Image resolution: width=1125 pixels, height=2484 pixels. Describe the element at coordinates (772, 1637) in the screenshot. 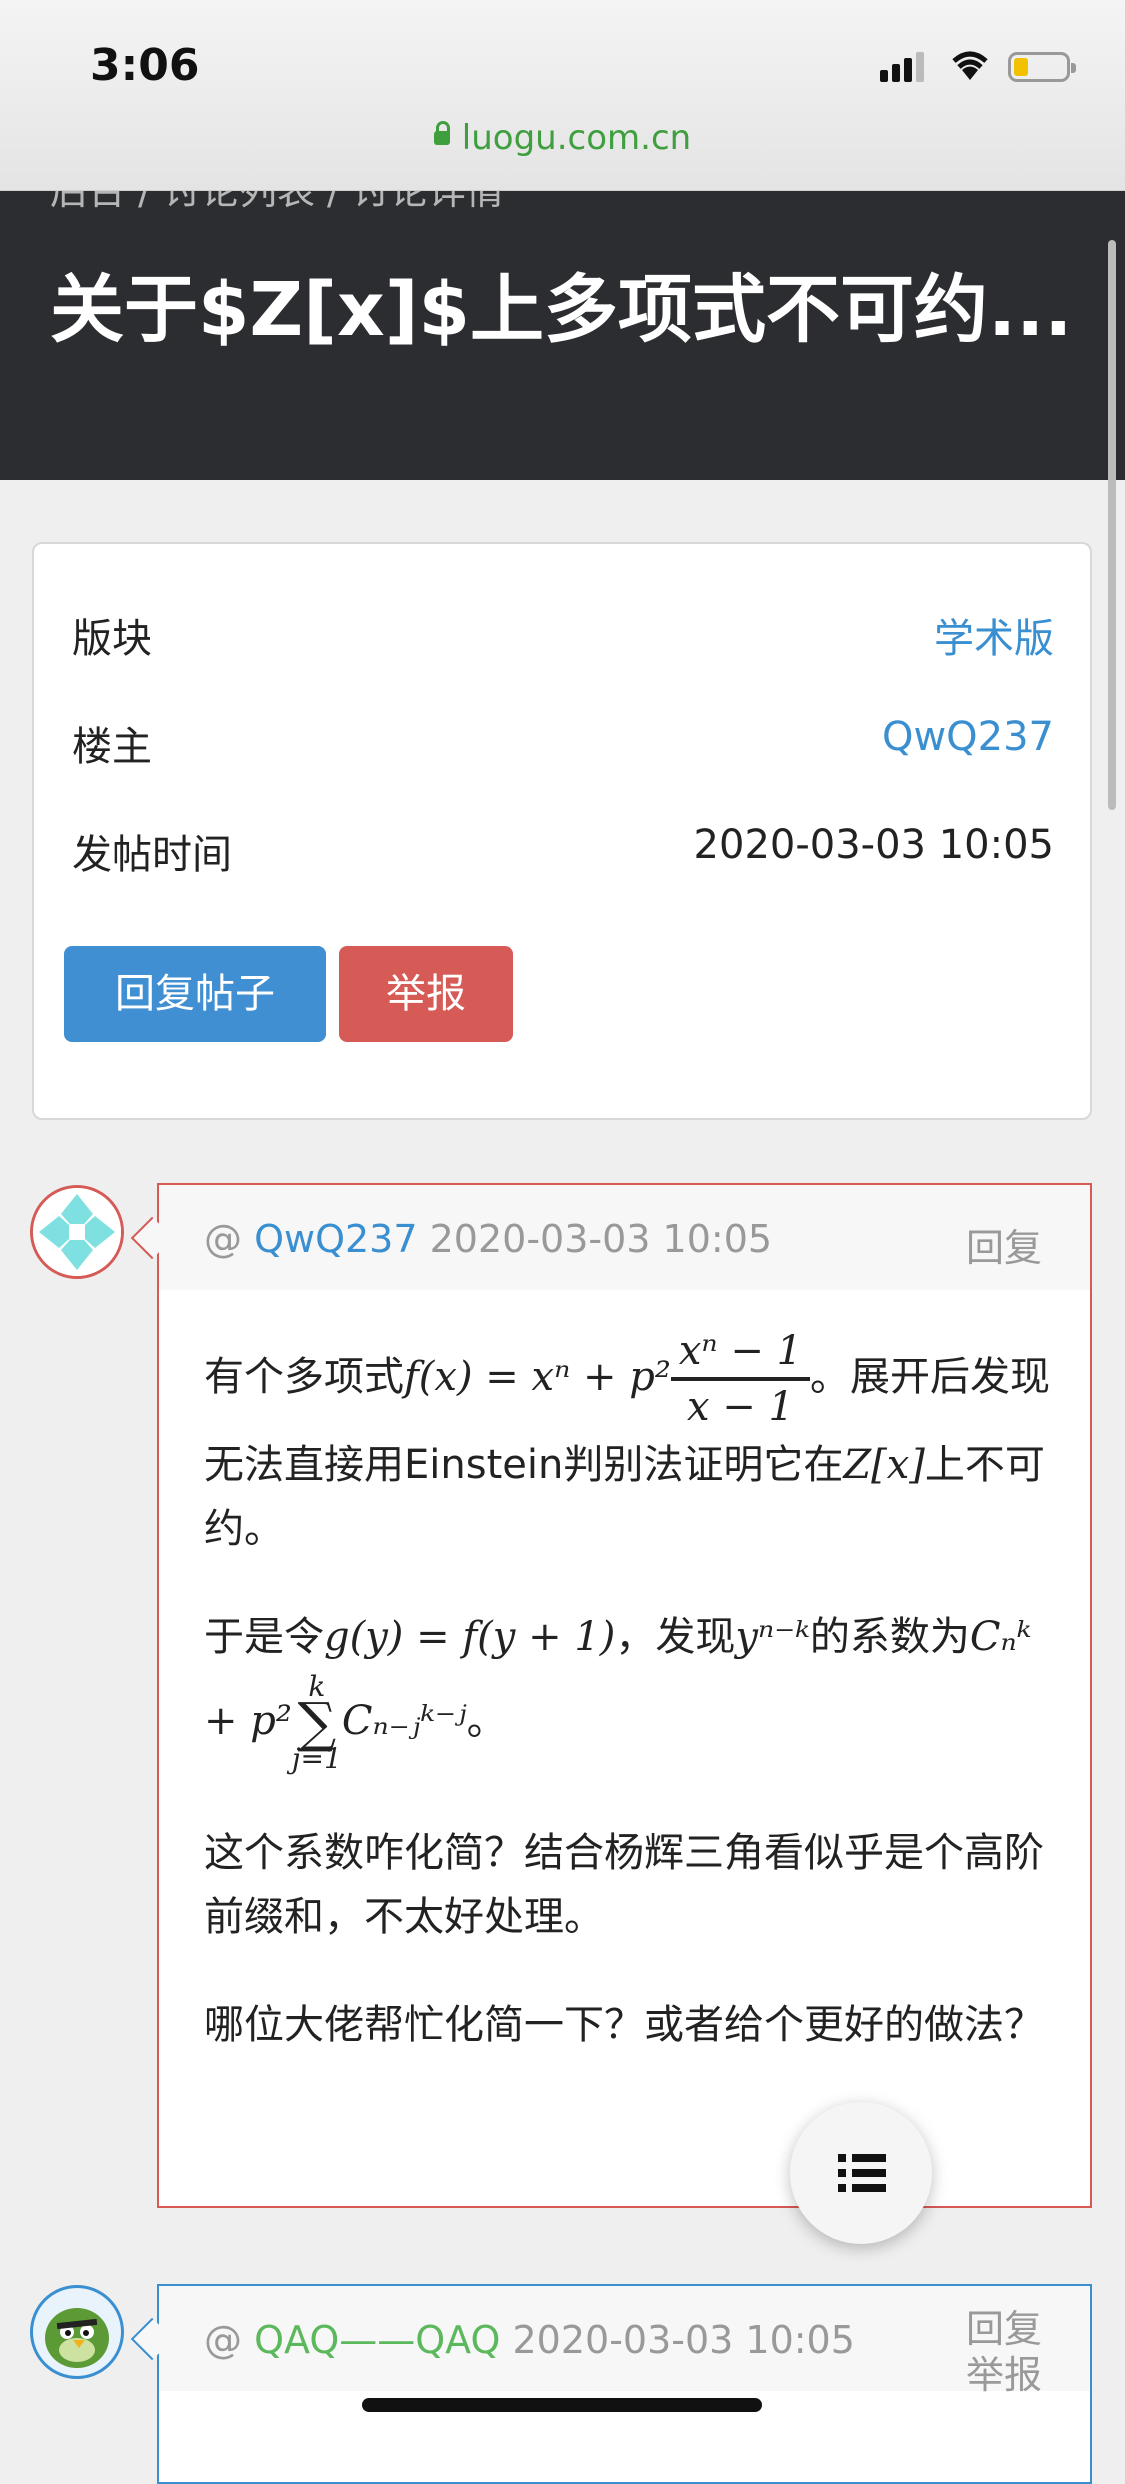

I see `math-formula: yⁿ⁻ᵏ` at that location.